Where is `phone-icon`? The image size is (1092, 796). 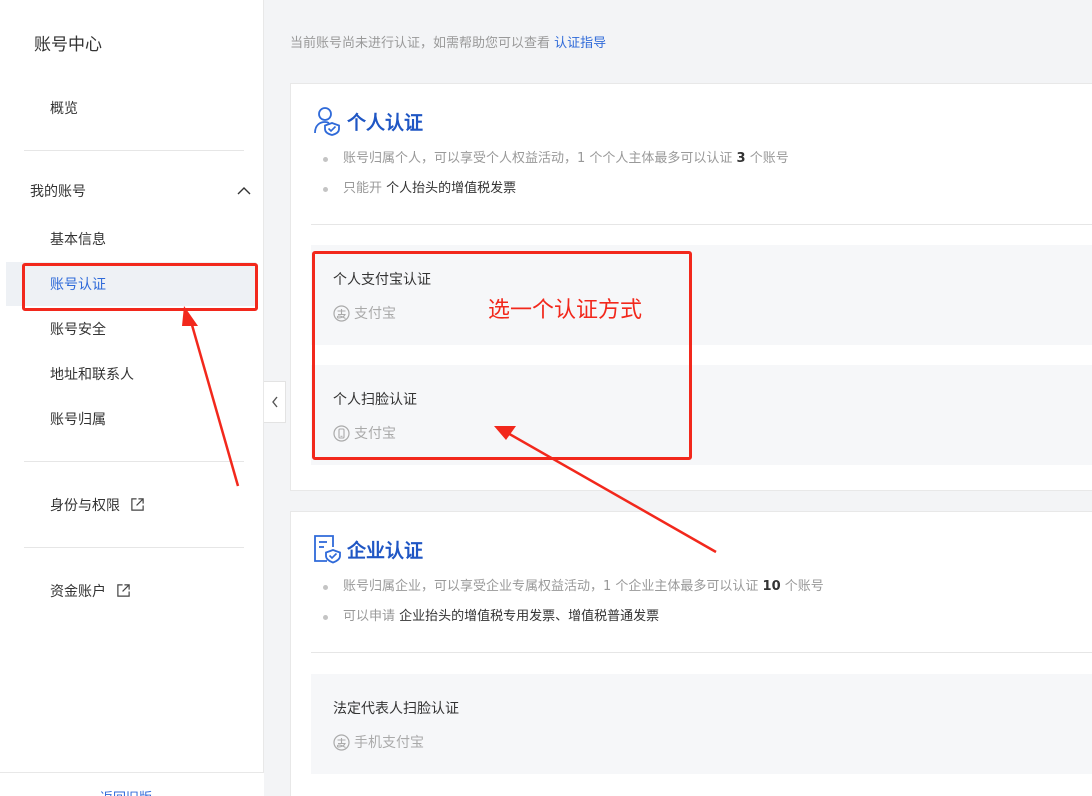 phone-icon is located at coordinates (341, 433).